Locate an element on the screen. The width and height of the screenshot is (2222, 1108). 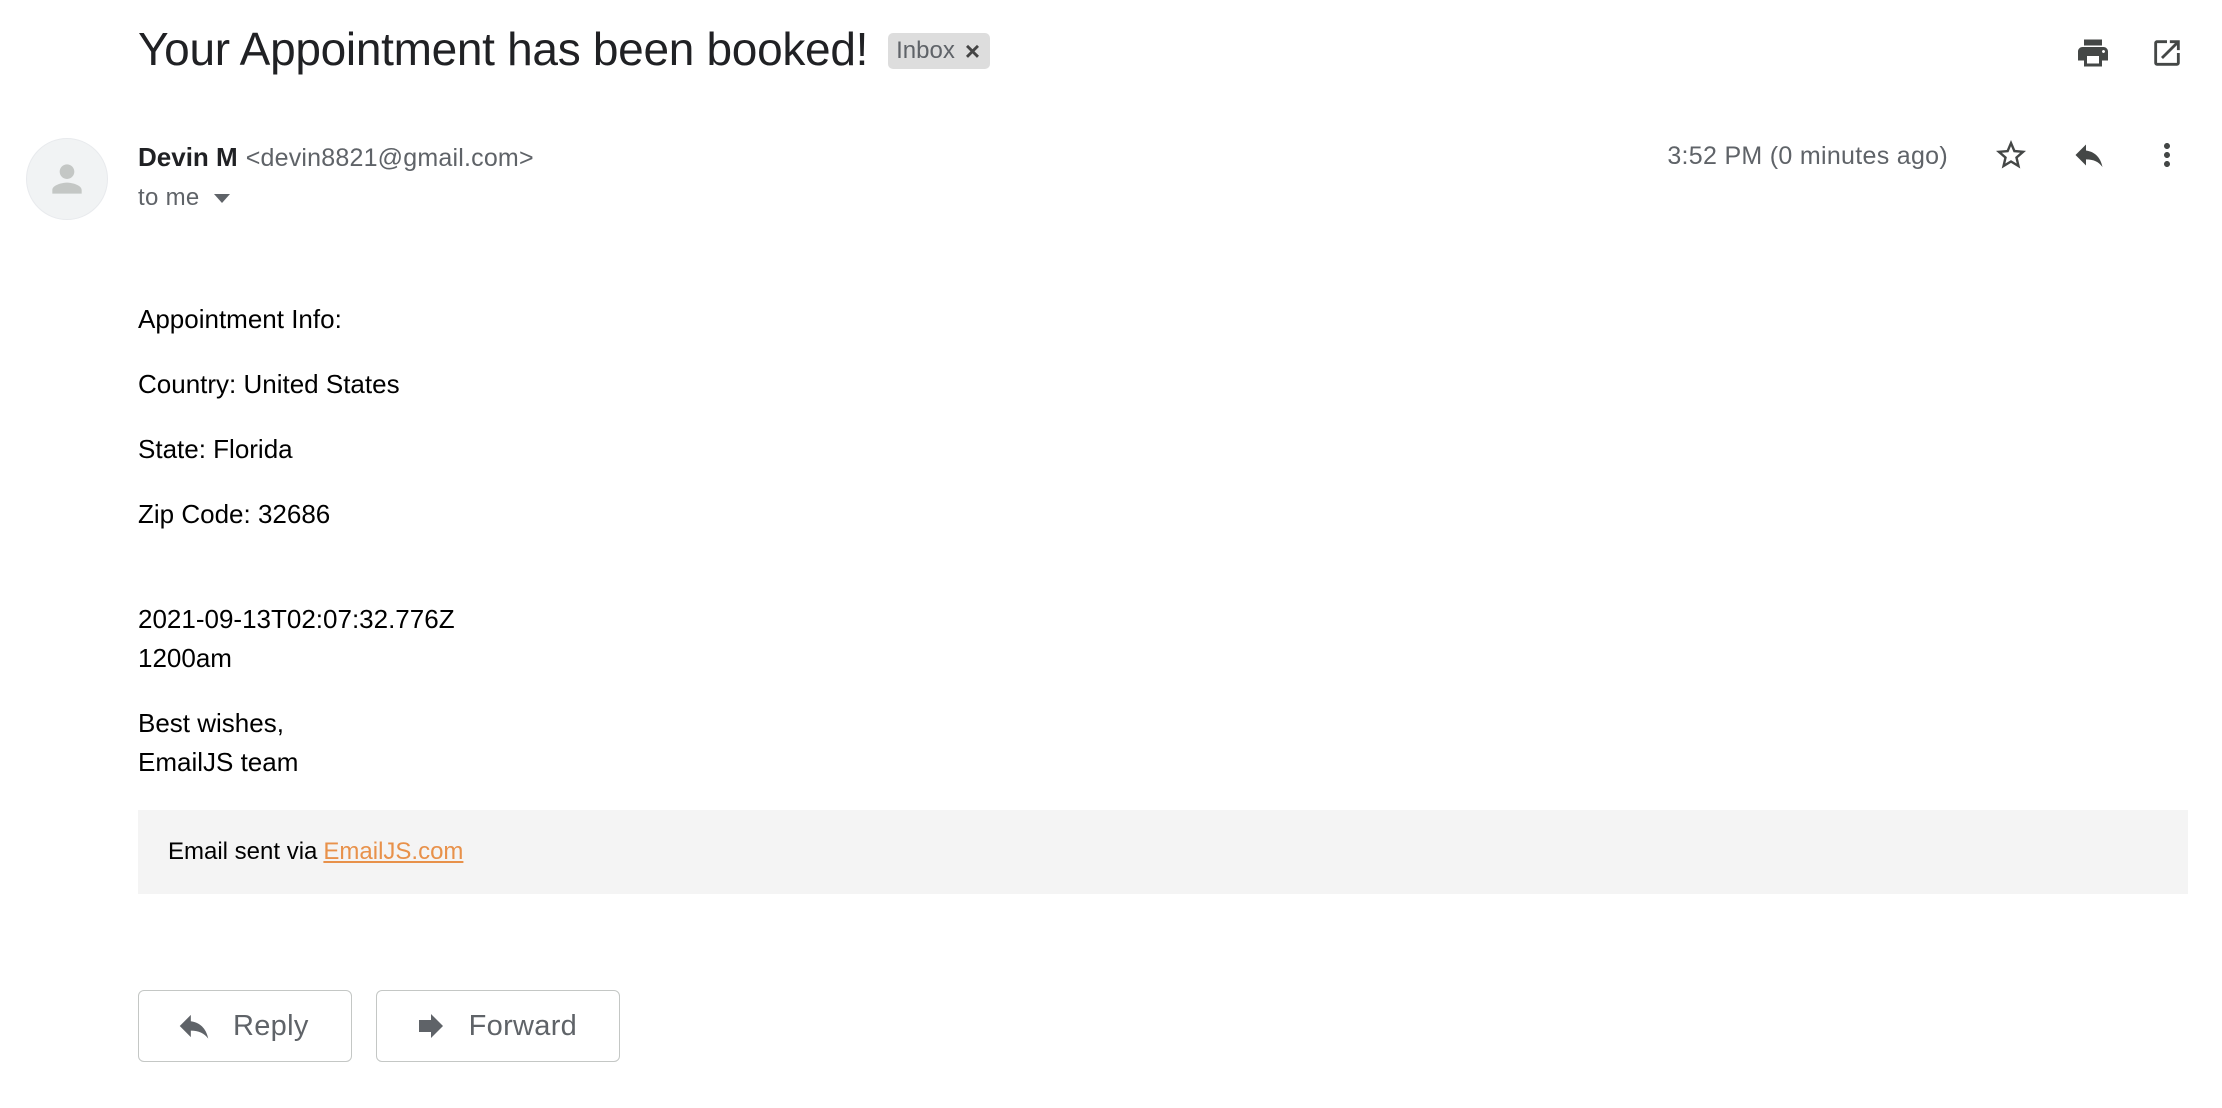
country-line: Country: United States is located at coordinates (269, 384).